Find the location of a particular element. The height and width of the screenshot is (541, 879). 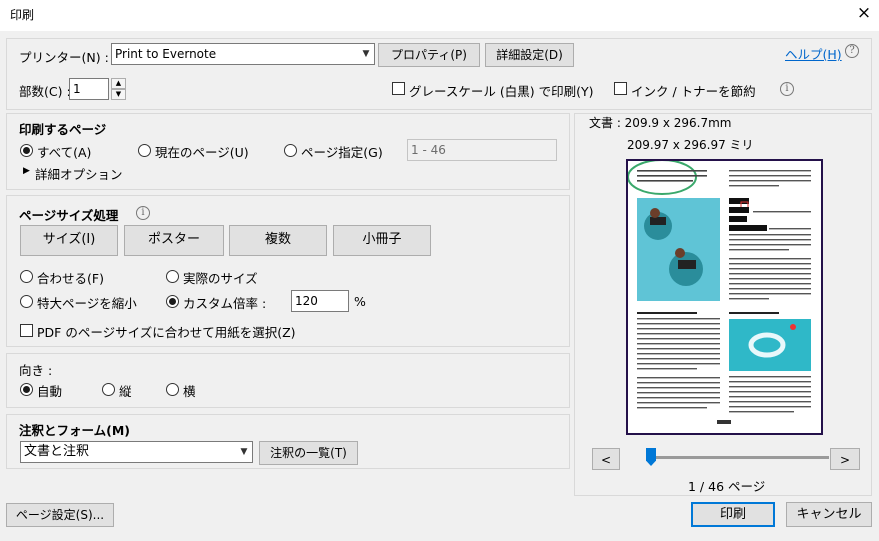

close-icon: × is located at coordinates (864, 13).